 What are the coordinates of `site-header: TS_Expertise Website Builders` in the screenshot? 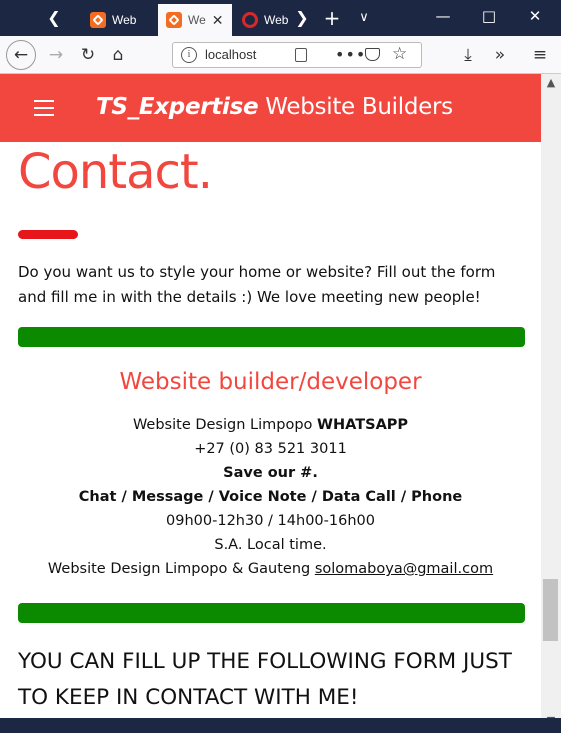 It's located at (270, 108).